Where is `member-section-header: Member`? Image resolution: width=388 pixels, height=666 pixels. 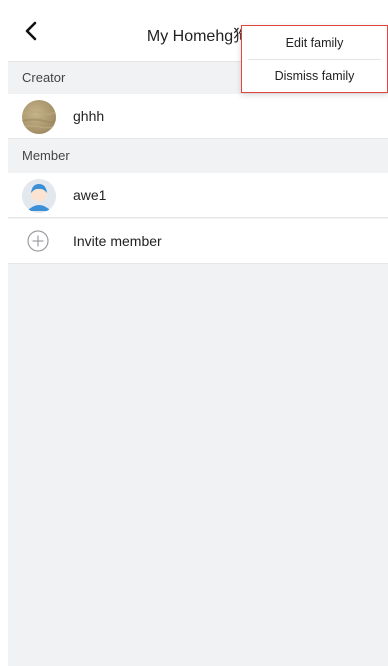 member-section-header: Member is located at coordinates (198, 156).